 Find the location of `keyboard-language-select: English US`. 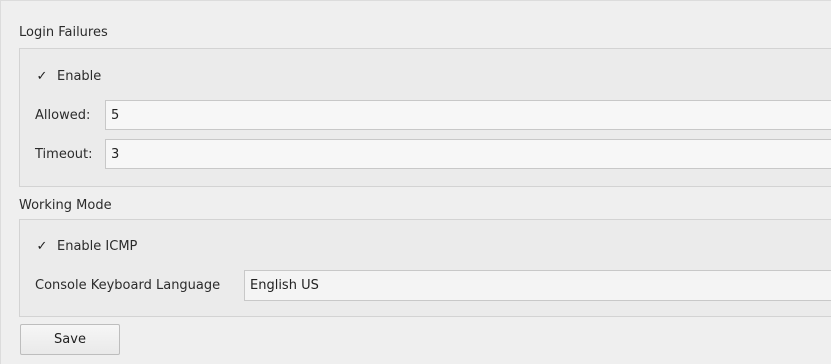

keyboard-language-select: English US is located at coordinates (537, 285).